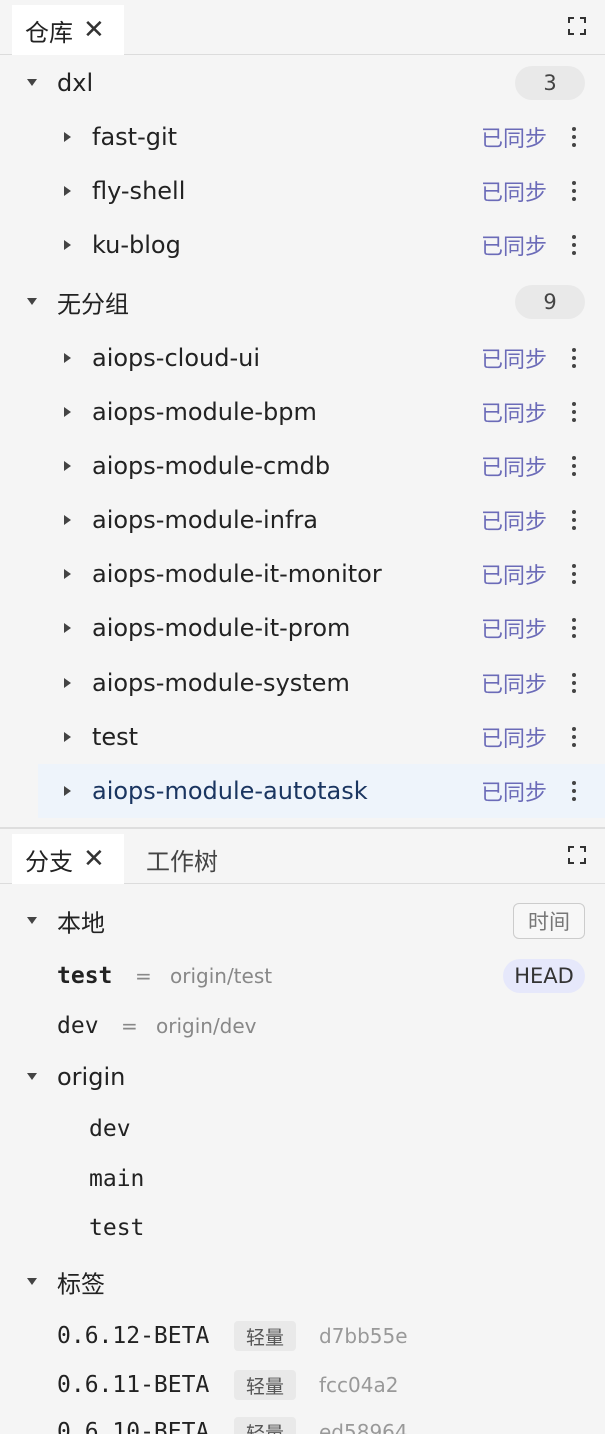 This screenshot has width=605, height=1434. Describe the element at coordinates (81, 923) in the screenshot. I see `local-branches-title: 本地` at that location.